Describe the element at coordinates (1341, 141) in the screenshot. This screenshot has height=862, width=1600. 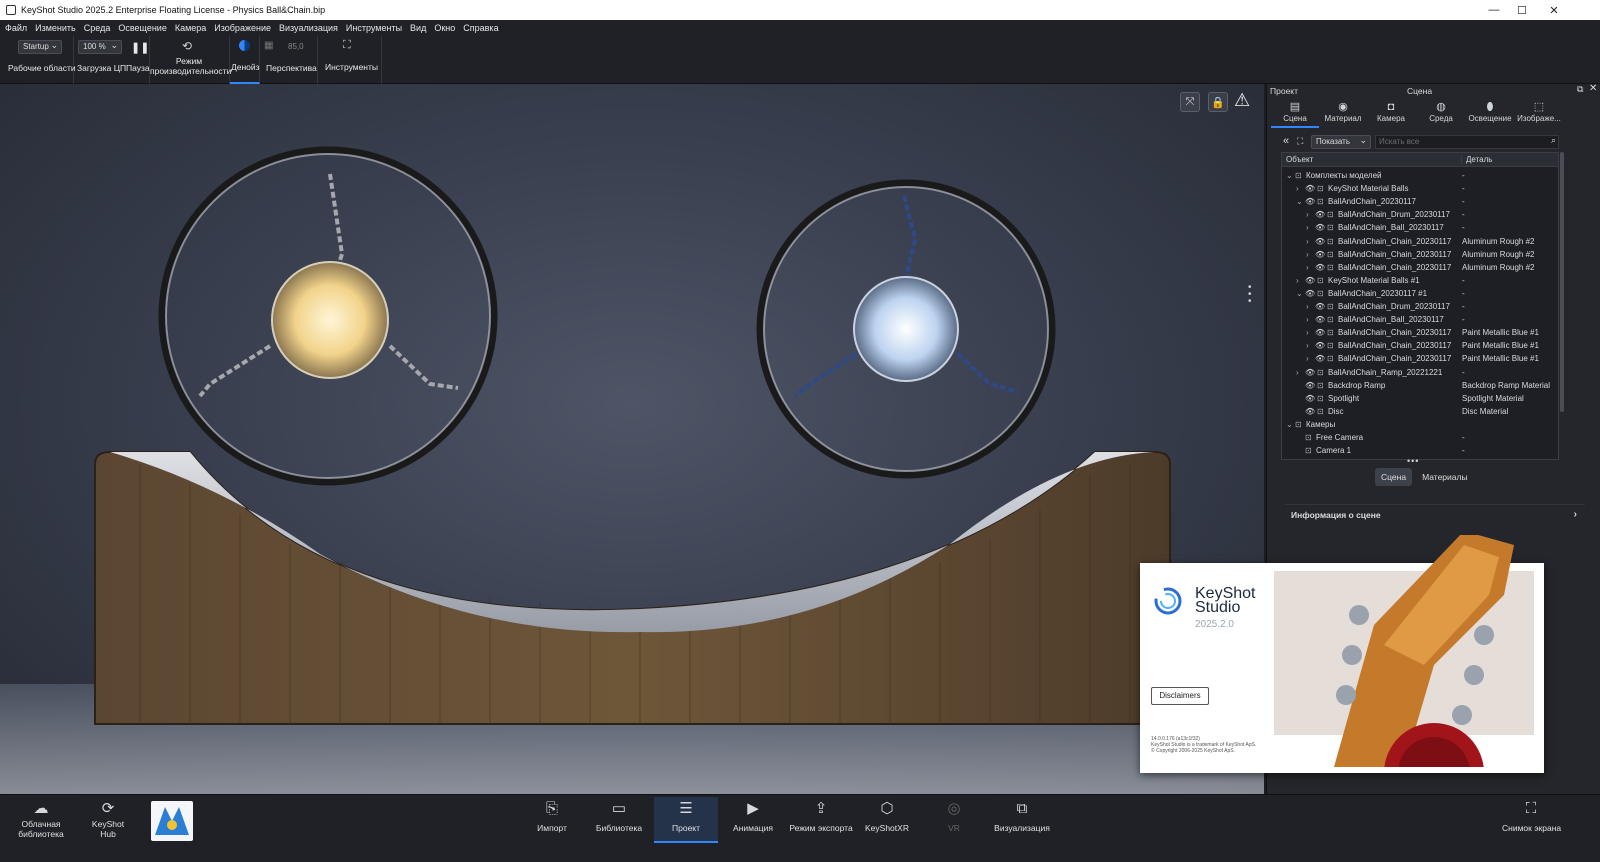
I see `show-filter-dropdown: Показать` at that location.